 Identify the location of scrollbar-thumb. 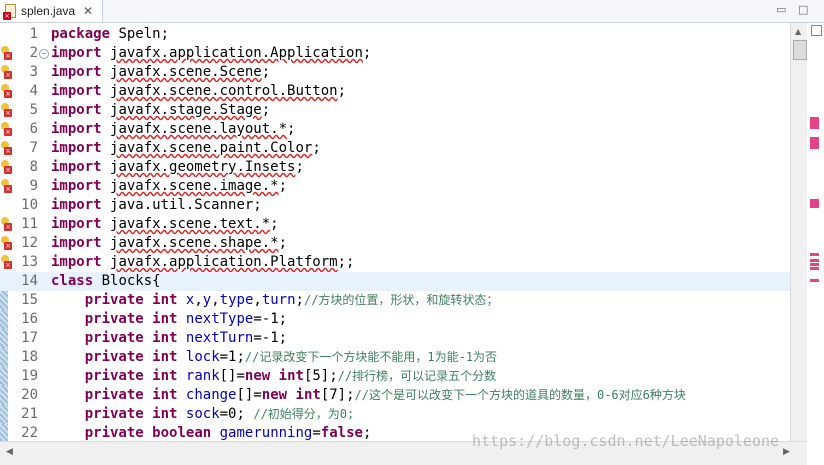
(800, 50).